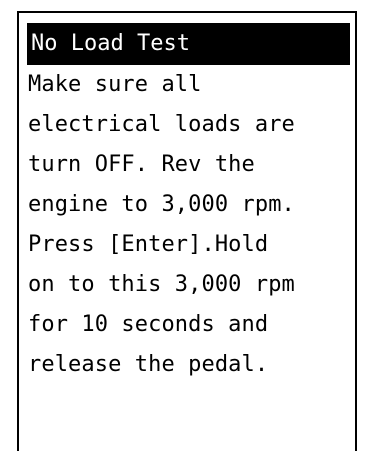  What do you see at coordinates (161, 284) in the screenshot?
I see `instruction-line: on to this 3,000 rpm` at bounding box center [161, 284].